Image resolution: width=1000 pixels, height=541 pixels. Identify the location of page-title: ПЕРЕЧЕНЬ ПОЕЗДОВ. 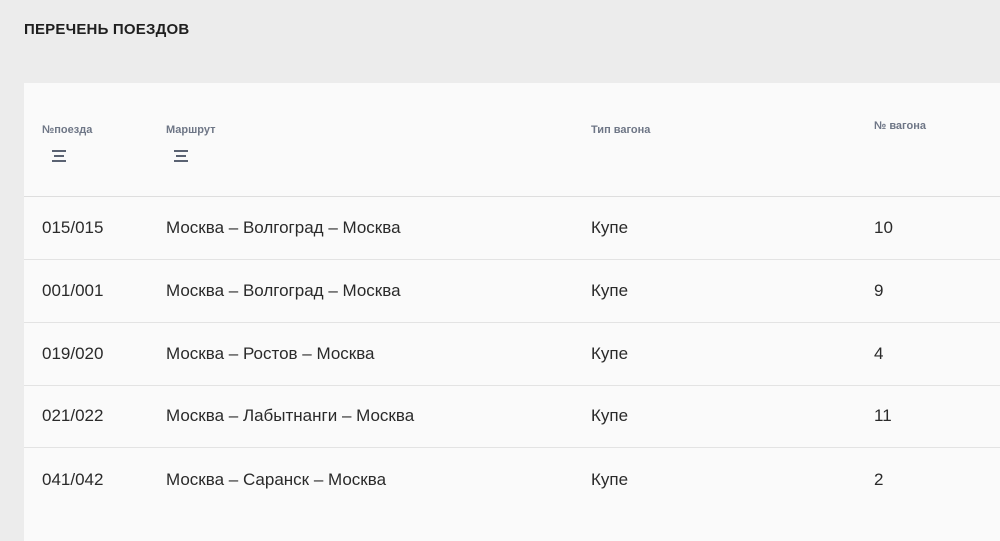
(107, 29).